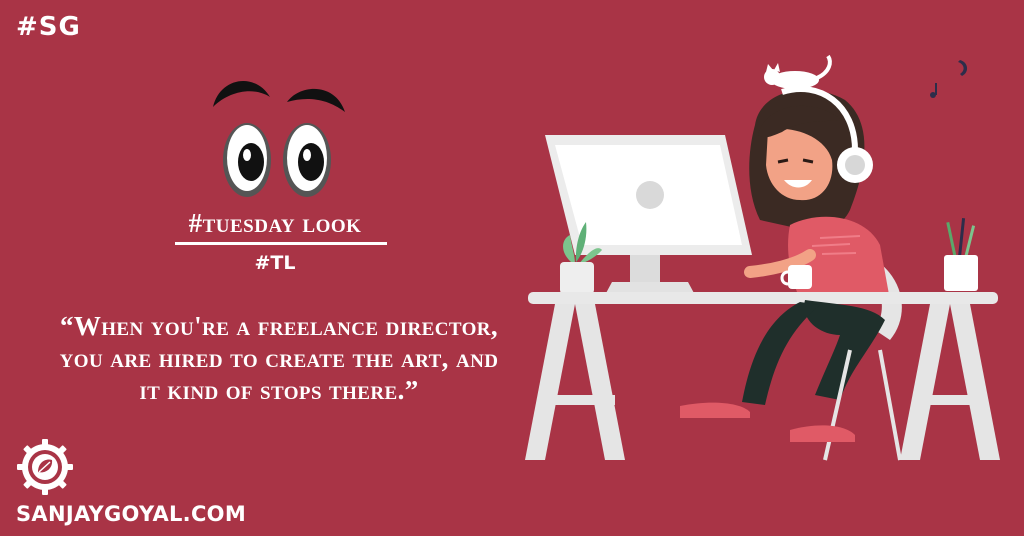 This screenshot has width=1024, height=536. Describe the element at coordinates (961, 254) in the screenshot. I see `pencil-cup-icon` at that location.